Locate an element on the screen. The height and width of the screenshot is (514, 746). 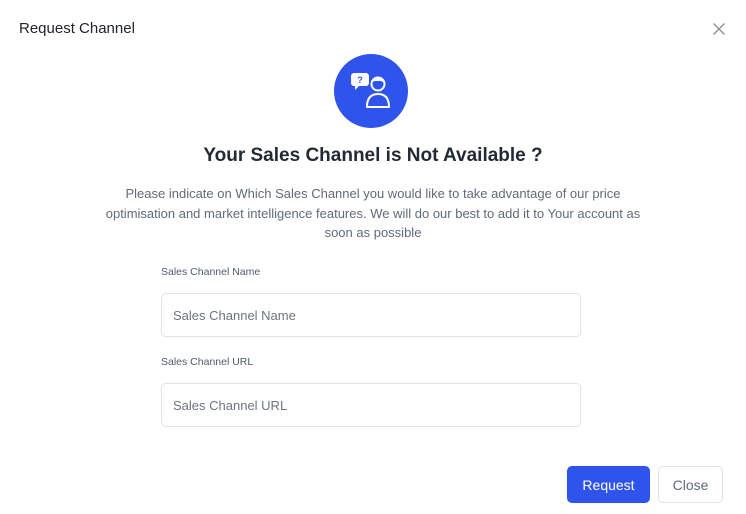
support-chat-user-icon: ? is located at coordinates (371, 91).